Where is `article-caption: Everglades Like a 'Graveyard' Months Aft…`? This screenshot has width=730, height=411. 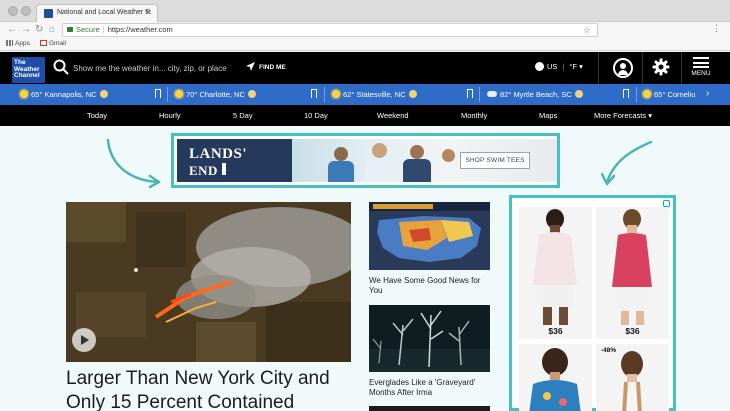 article-caption: Everglades Like a 'Graveyard' Months Aft… is located at coordinates (431, 388).